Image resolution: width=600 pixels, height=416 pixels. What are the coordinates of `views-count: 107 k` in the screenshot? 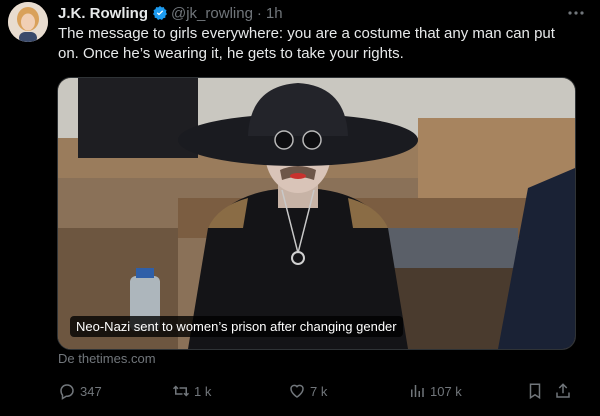 It's located at (446, 391).